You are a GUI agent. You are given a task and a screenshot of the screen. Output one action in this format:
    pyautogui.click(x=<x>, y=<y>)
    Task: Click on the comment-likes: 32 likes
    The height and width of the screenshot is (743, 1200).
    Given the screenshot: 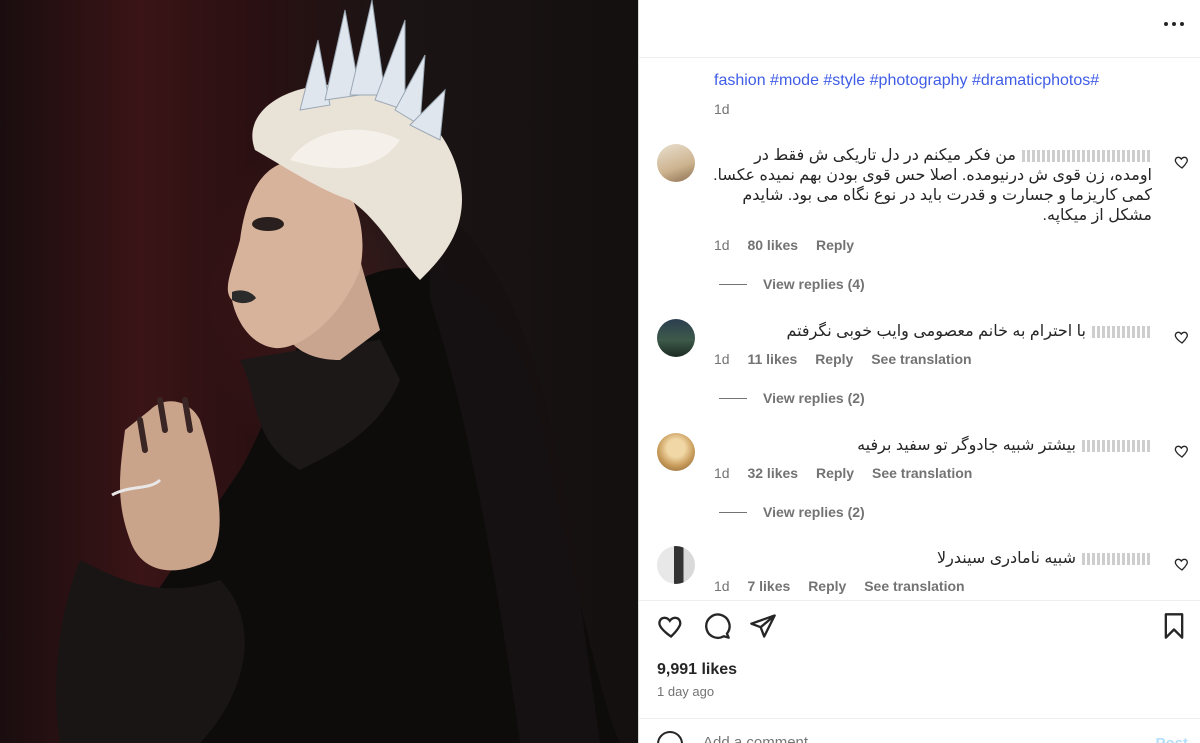 What is the action you would take?
    pyautogui.click(x=772, y=473)
    